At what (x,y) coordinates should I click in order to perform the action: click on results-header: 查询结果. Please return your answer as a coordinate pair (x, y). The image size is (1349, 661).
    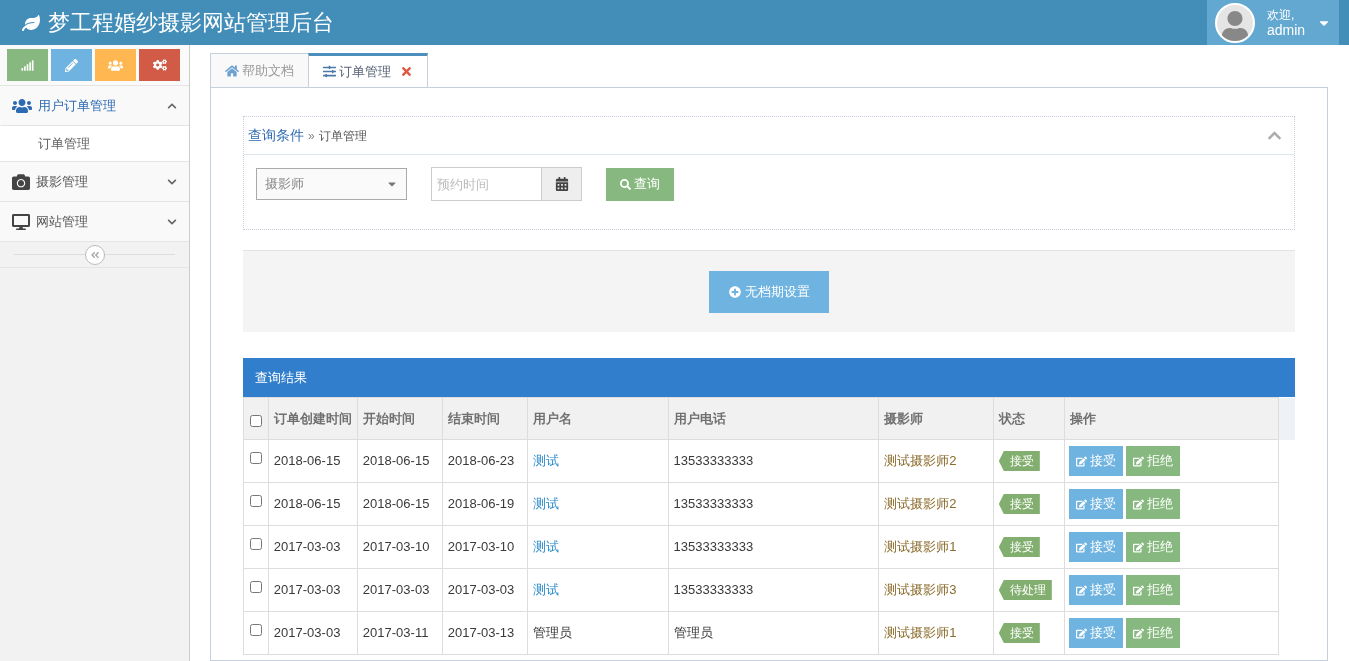
    Looking at the image, I should click on (769, 377).